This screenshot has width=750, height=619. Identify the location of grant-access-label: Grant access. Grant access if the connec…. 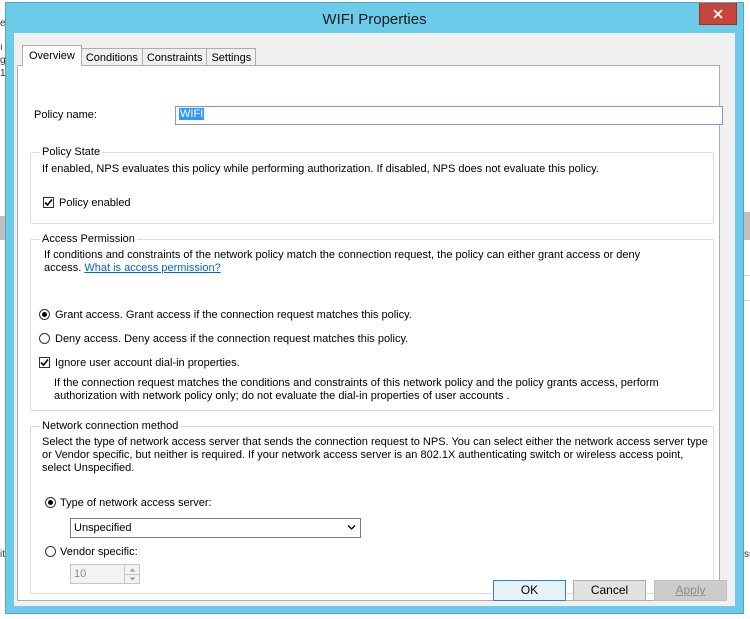
(233, 315).